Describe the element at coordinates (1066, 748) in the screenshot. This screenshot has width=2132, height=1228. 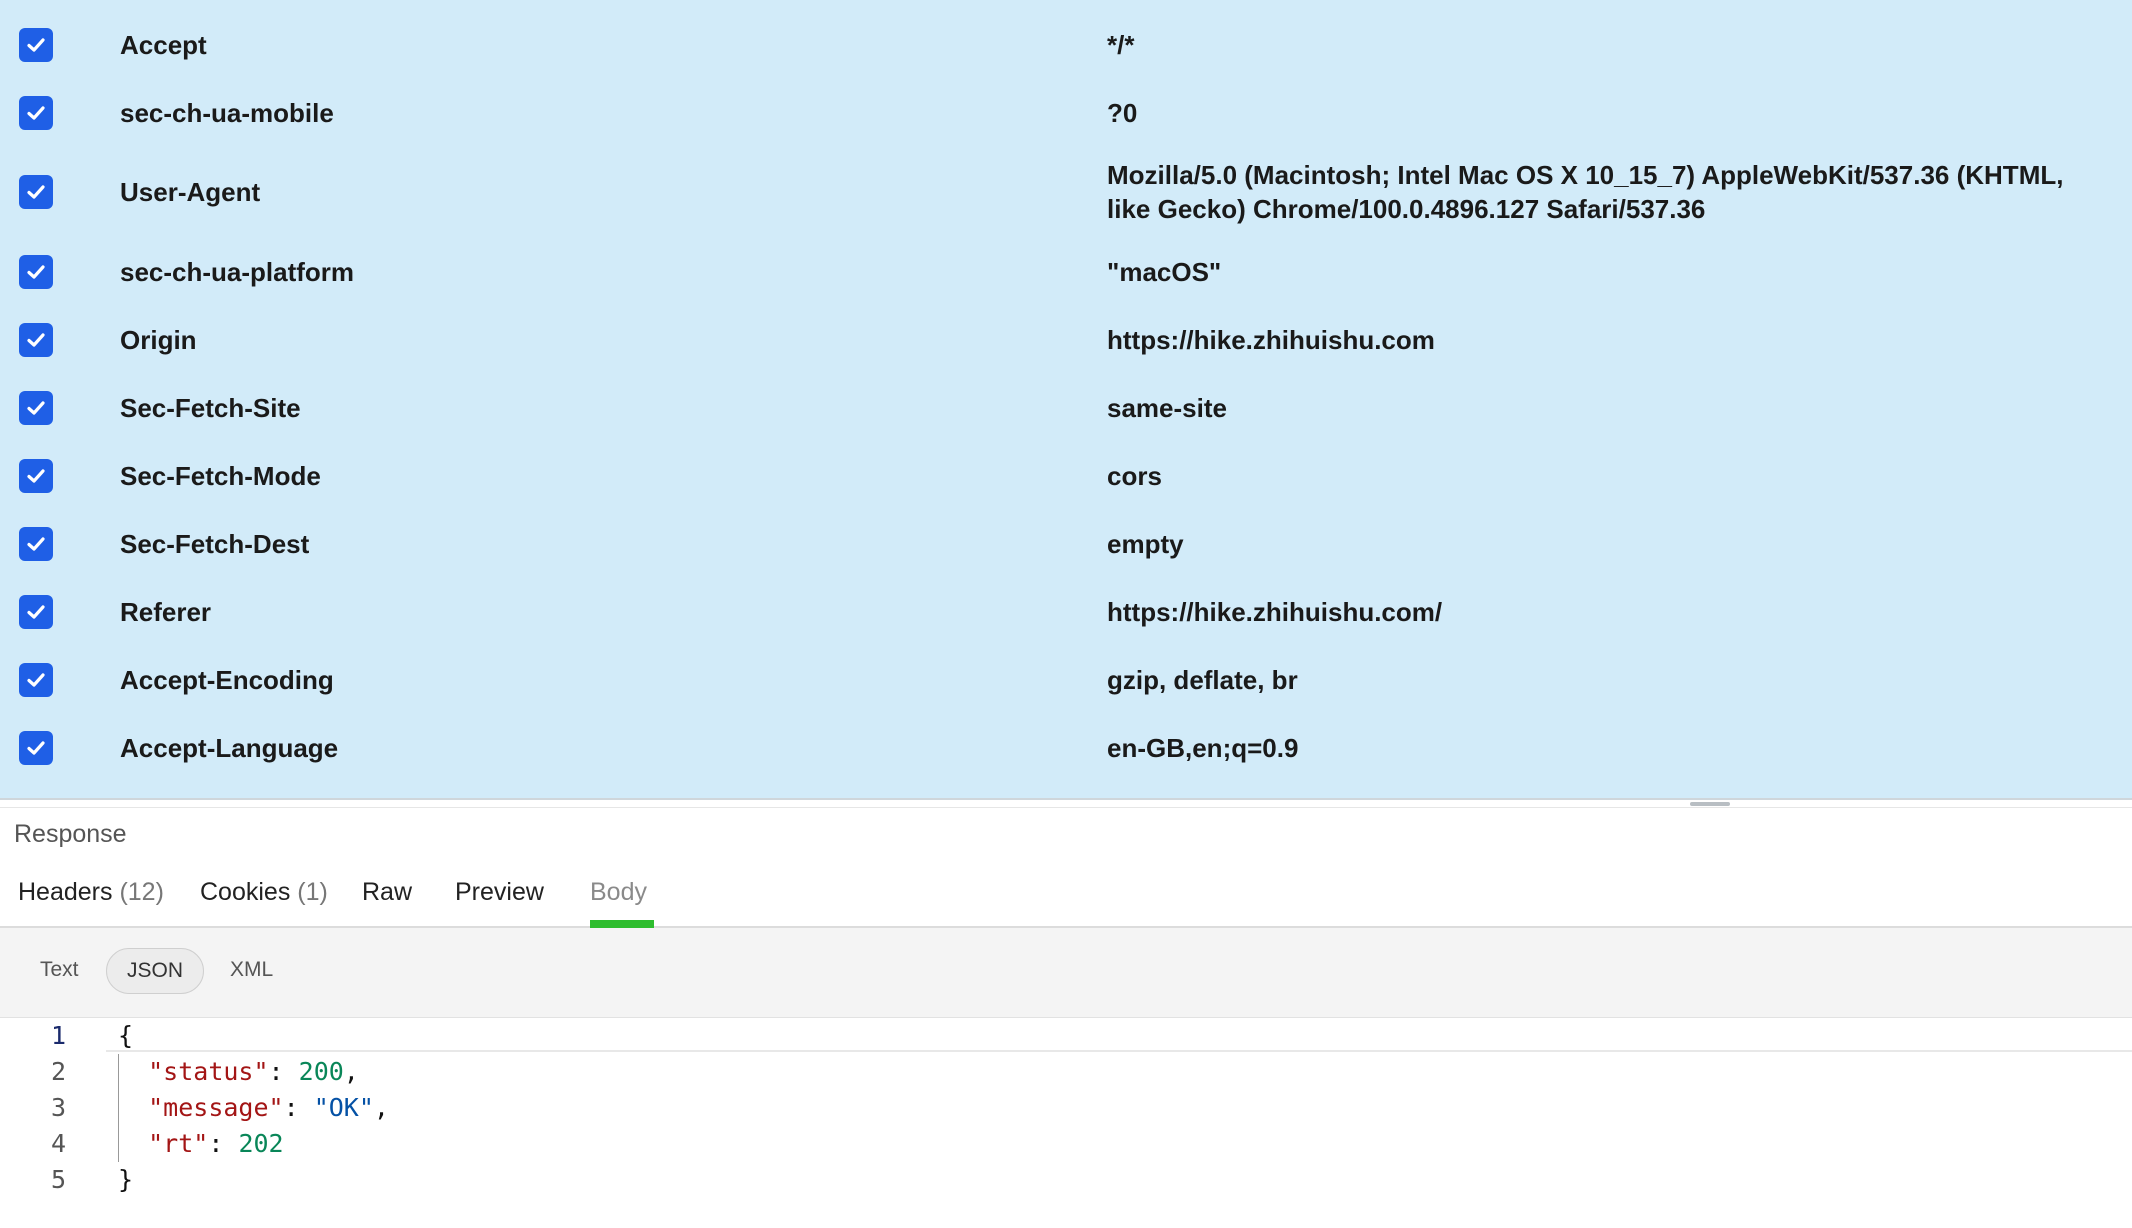
I see `header-row: Accept-Language en-GB,en;q=0.9` at that location.